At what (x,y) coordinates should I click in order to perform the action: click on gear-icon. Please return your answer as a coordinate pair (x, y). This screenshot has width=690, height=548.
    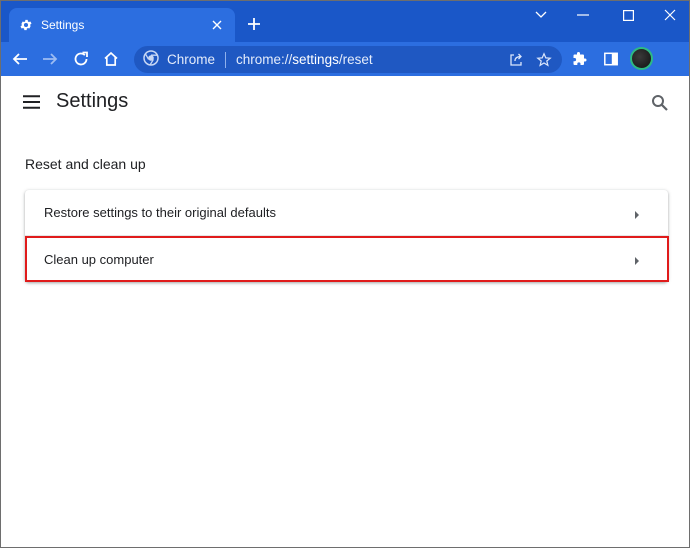
    Looking at the image, I should click on (26, 25).